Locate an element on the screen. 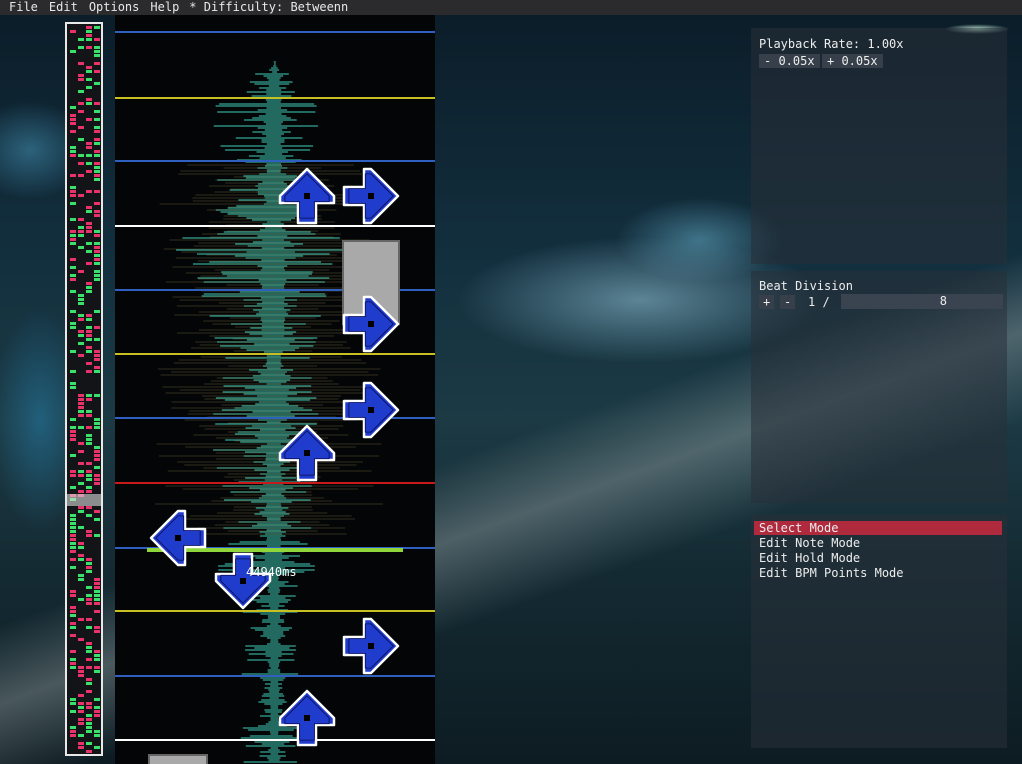  playback-increase-button: + 0.05x is located at coordinates (852, 61).